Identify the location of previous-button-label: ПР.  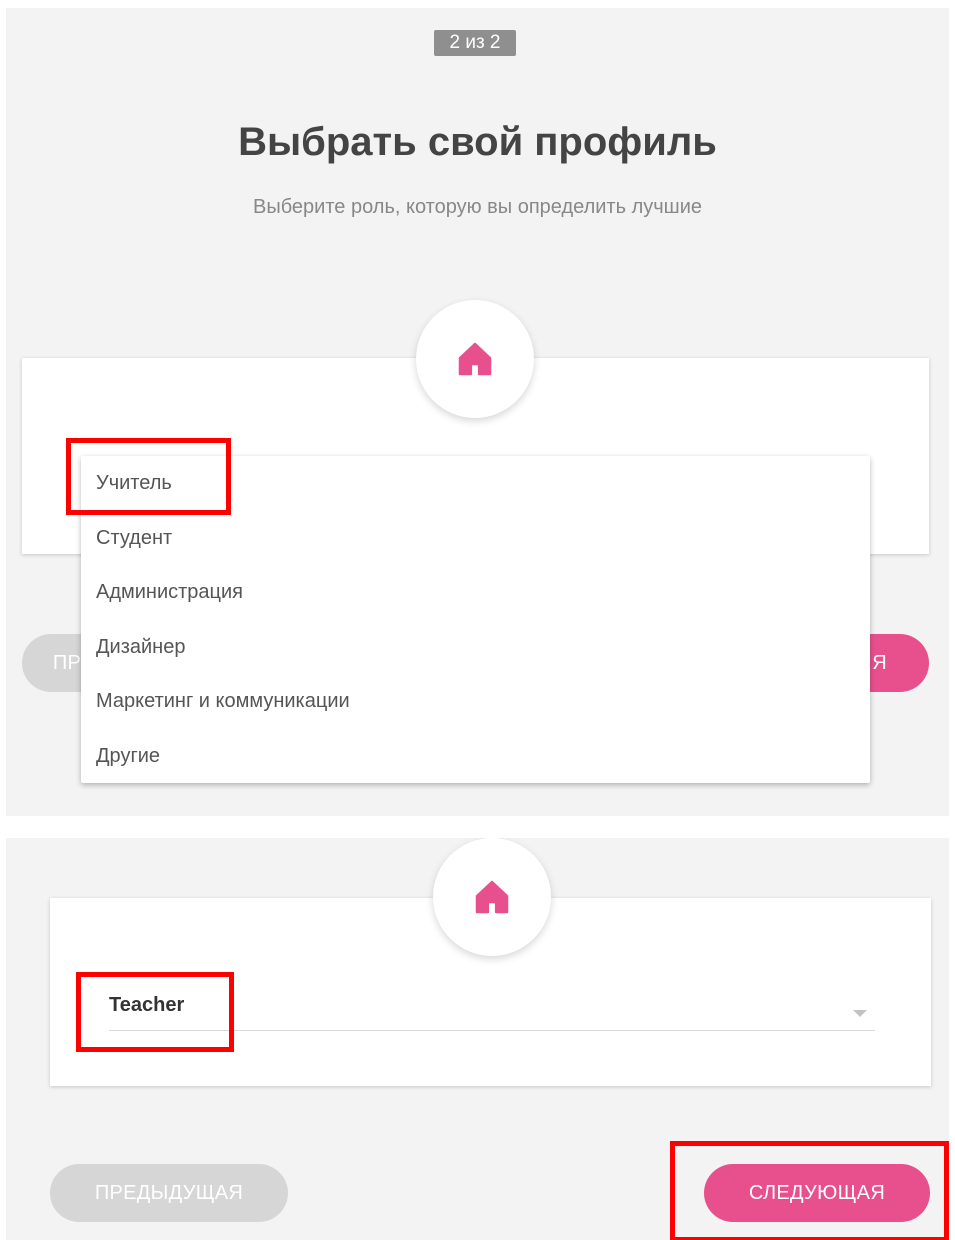
(67, 662).